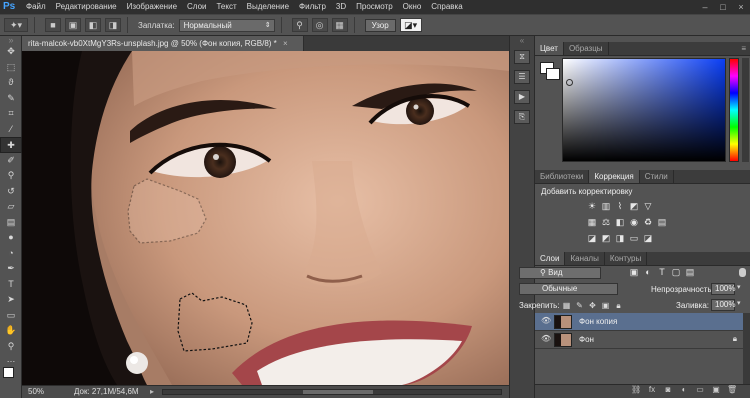  Describe the element at coordinates (662, 222) in the screenshot. I see `color-lookup-icon: ▤` at that location.